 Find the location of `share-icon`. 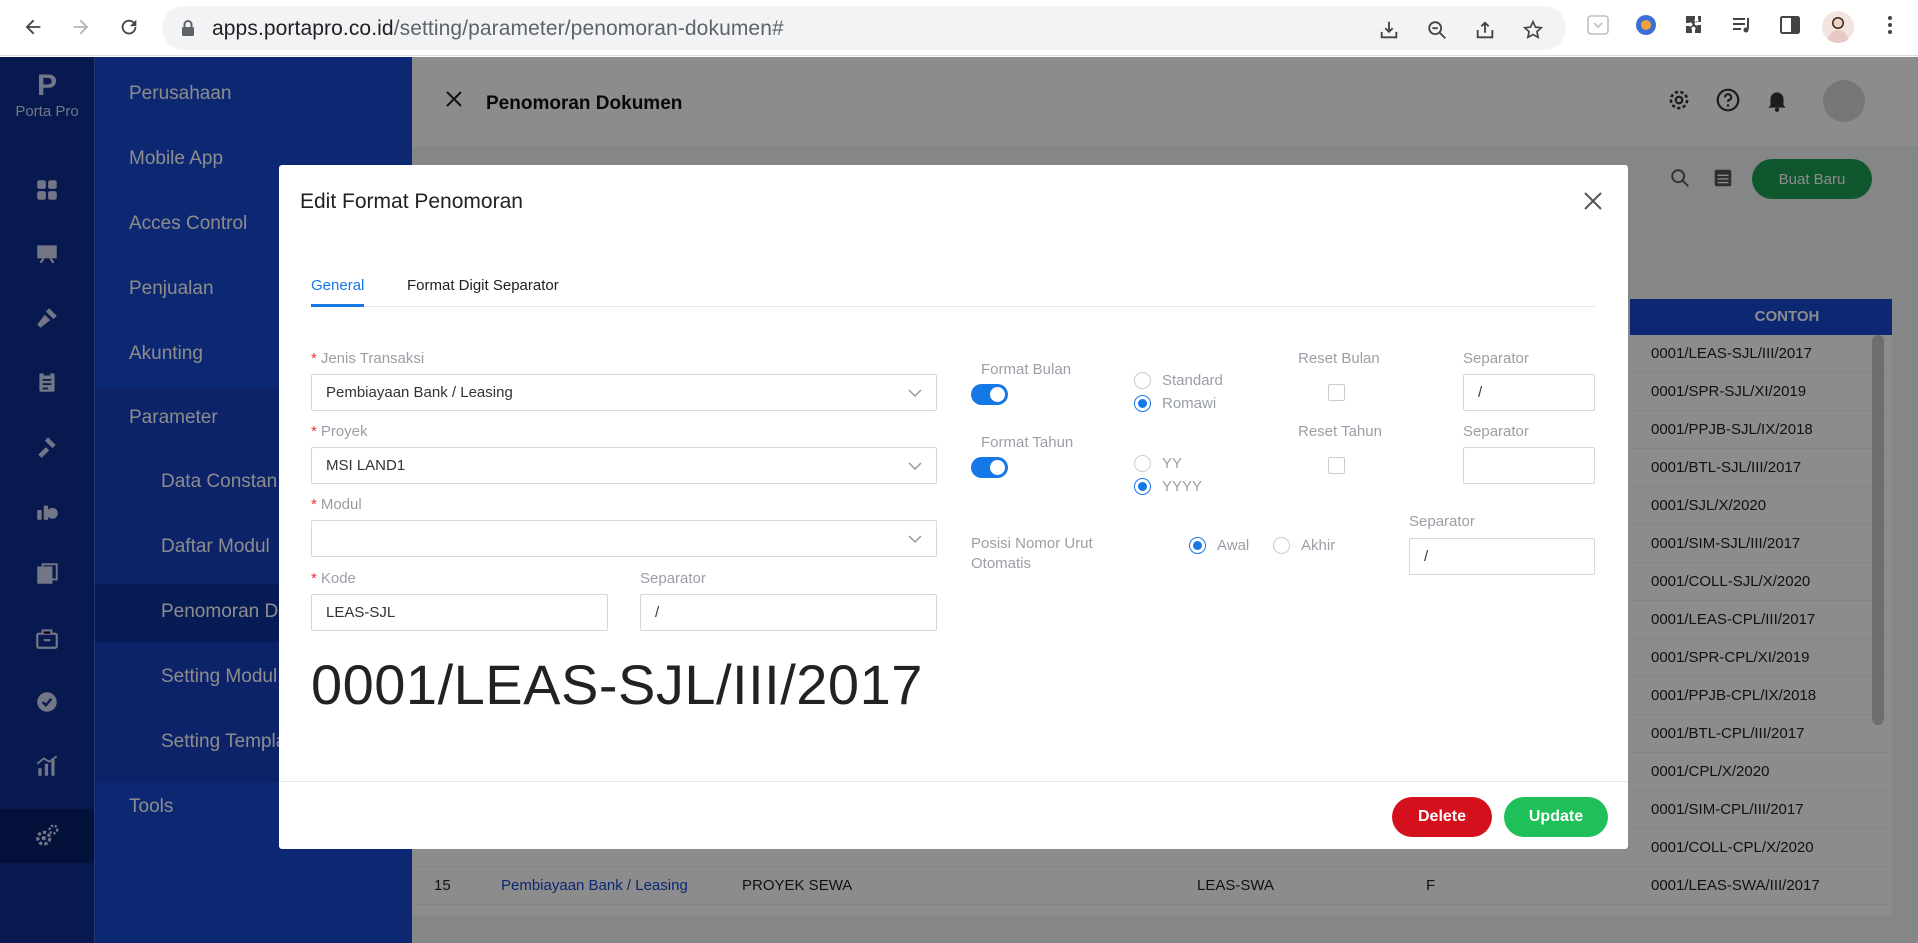

share-icon is located at coordinates (1485, 30).